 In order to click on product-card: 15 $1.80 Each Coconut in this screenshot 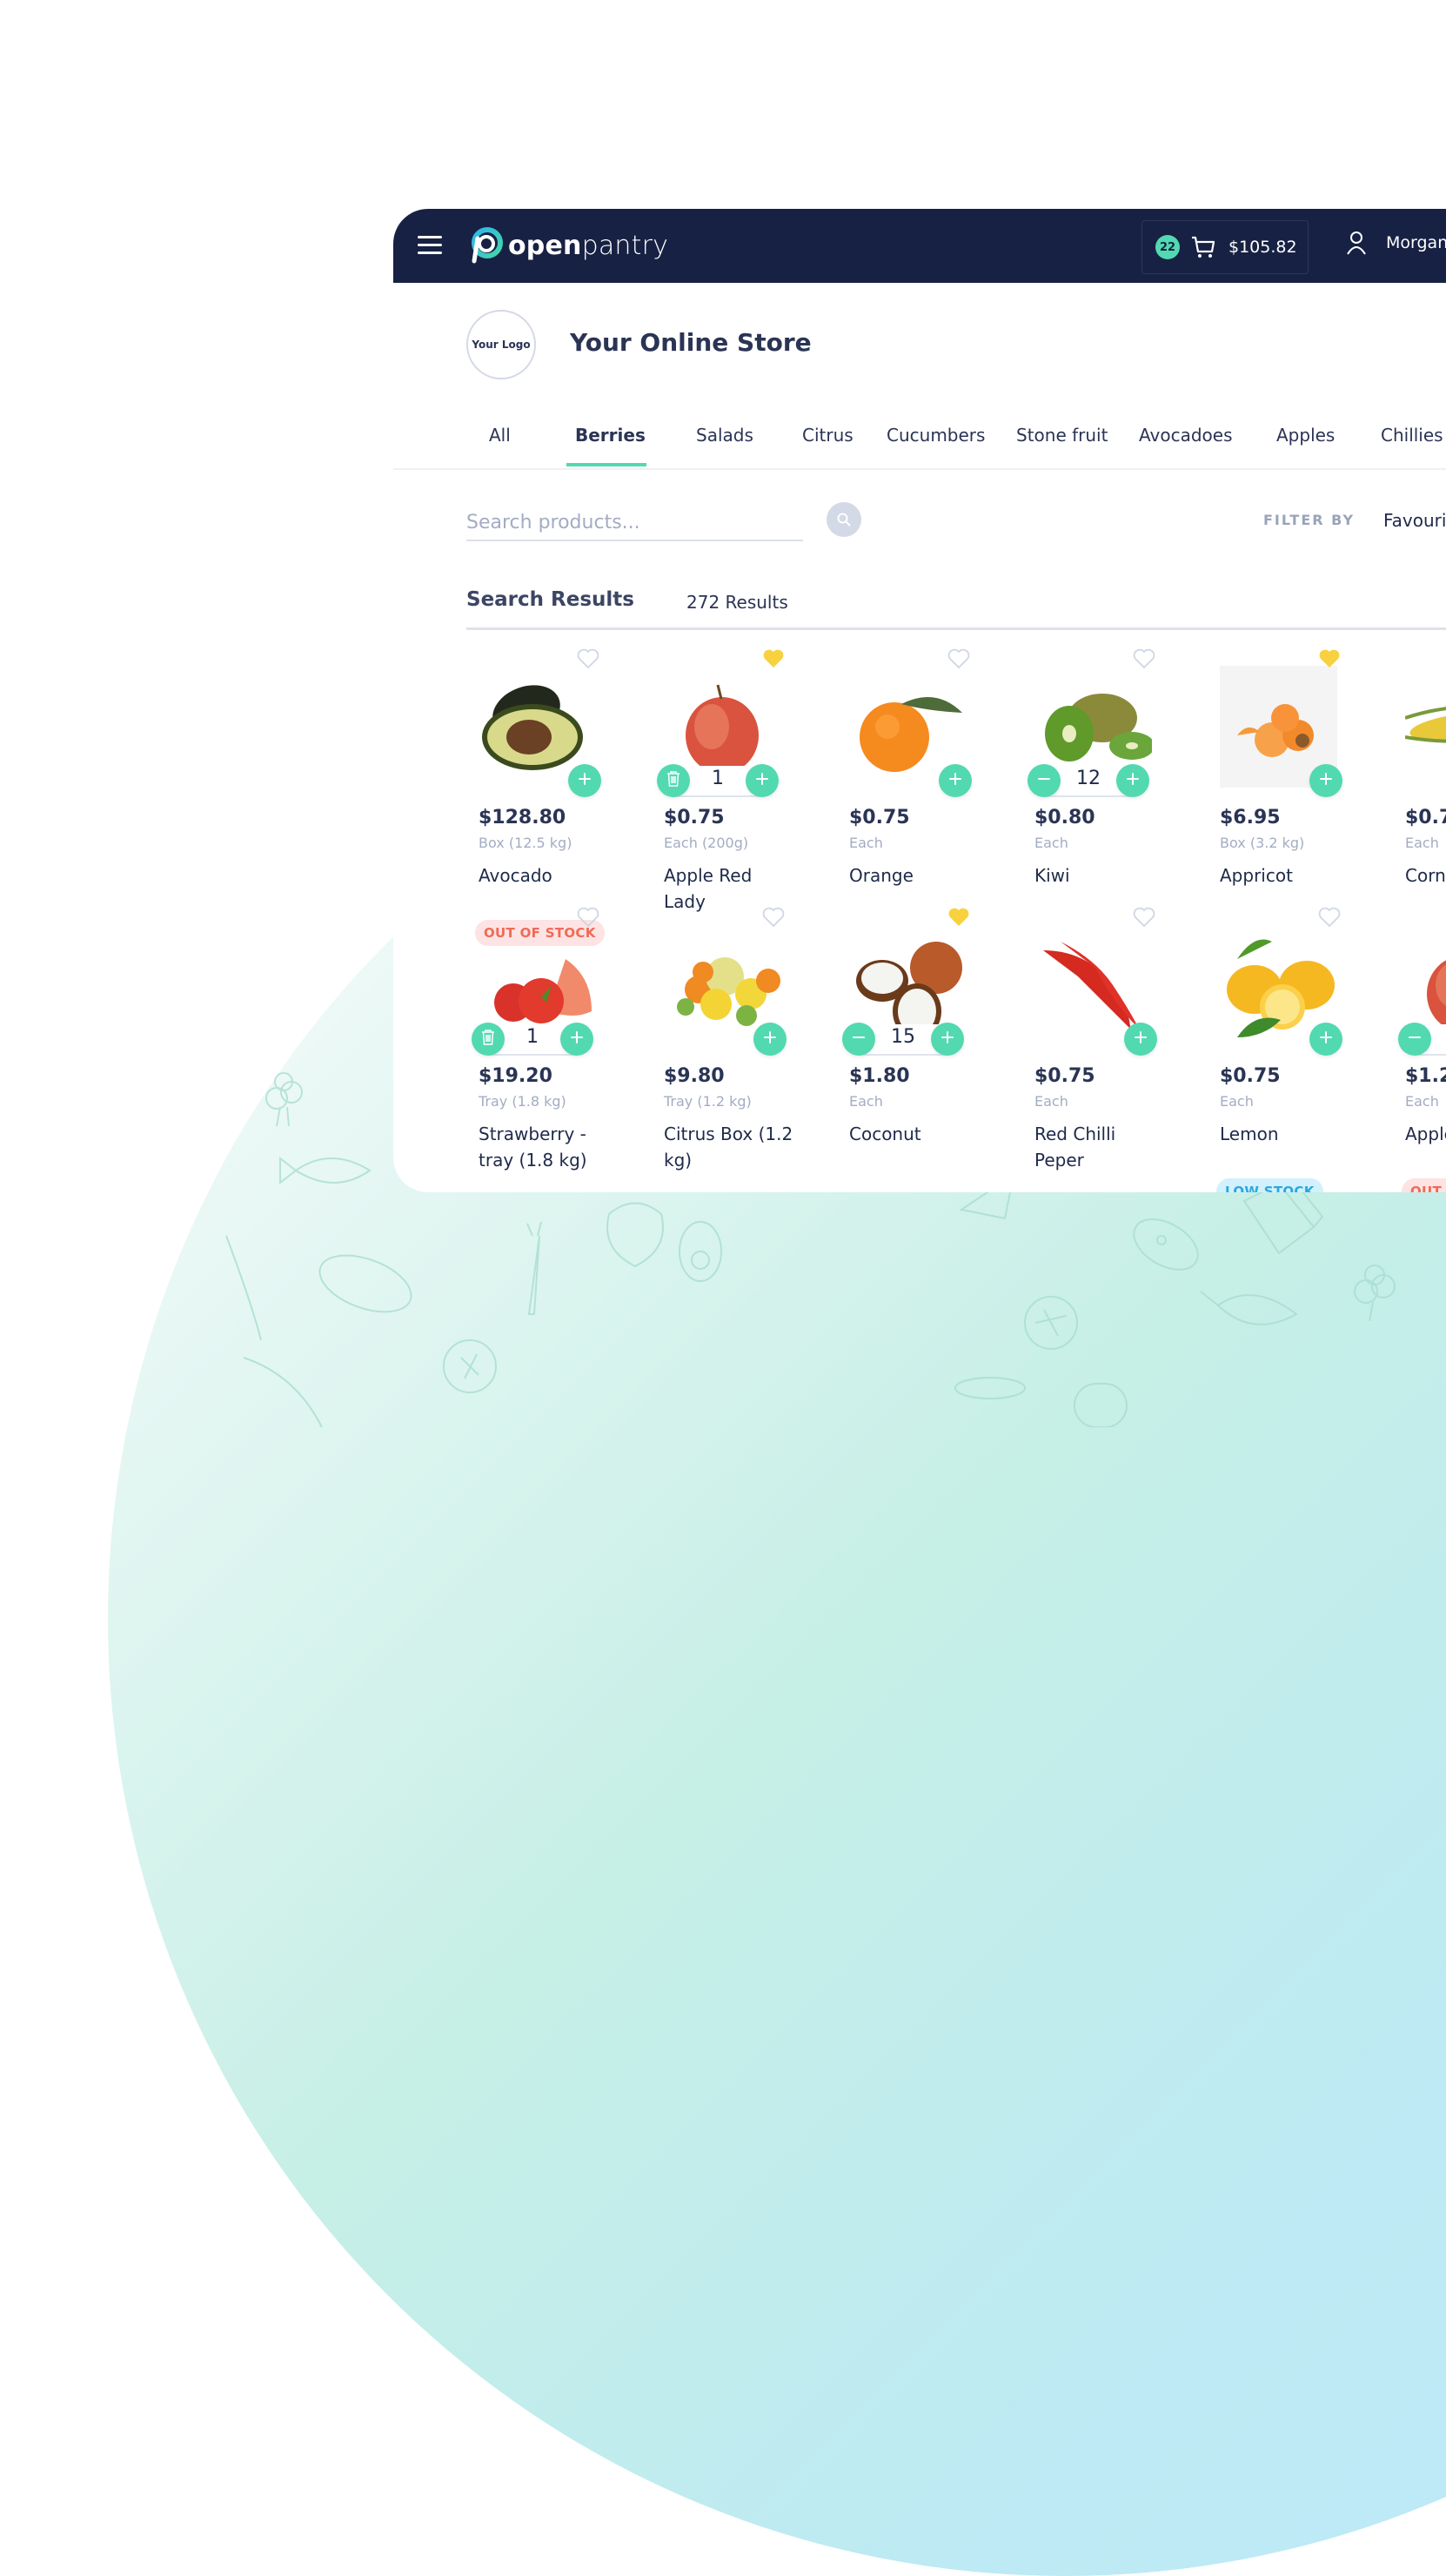, I will do `click(932, 1046)`.